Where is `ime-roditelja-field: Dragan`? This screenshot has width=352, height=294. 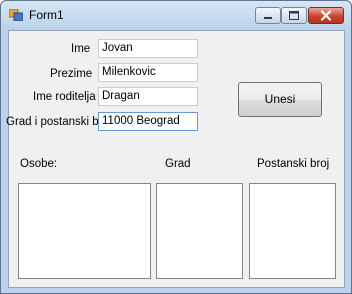
ime-roditelja-field: Dragan is located at coordinates (148, 96).